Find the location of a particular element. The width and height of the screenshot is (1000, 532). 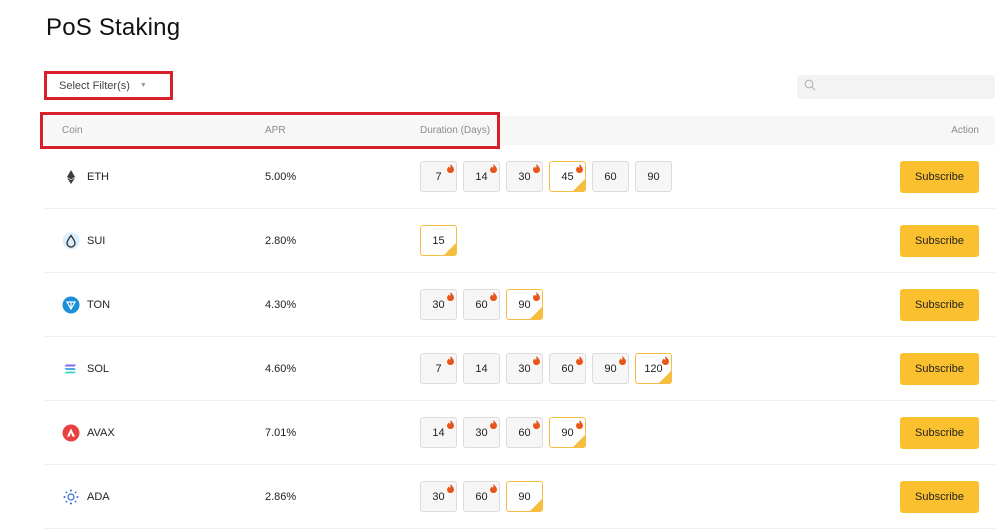

header-coin: Coin is located at coordinates (72, 130).